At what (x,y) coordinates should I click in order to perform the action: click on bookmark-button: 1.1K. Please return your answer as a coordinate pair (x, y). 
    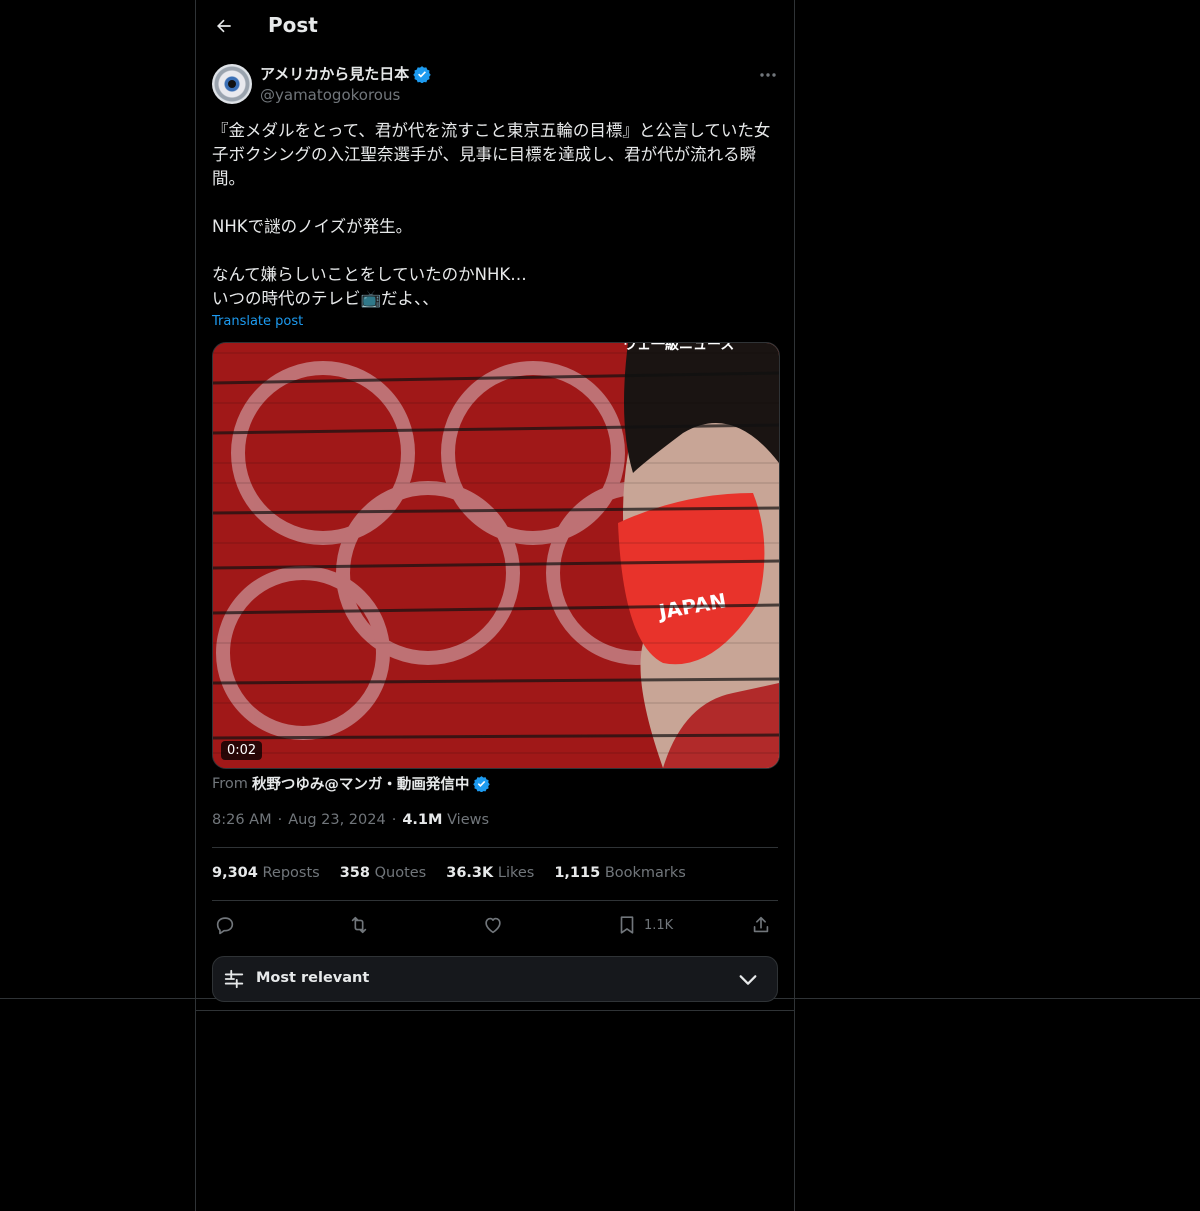
    Looking at the image, I should click on (644, 925).